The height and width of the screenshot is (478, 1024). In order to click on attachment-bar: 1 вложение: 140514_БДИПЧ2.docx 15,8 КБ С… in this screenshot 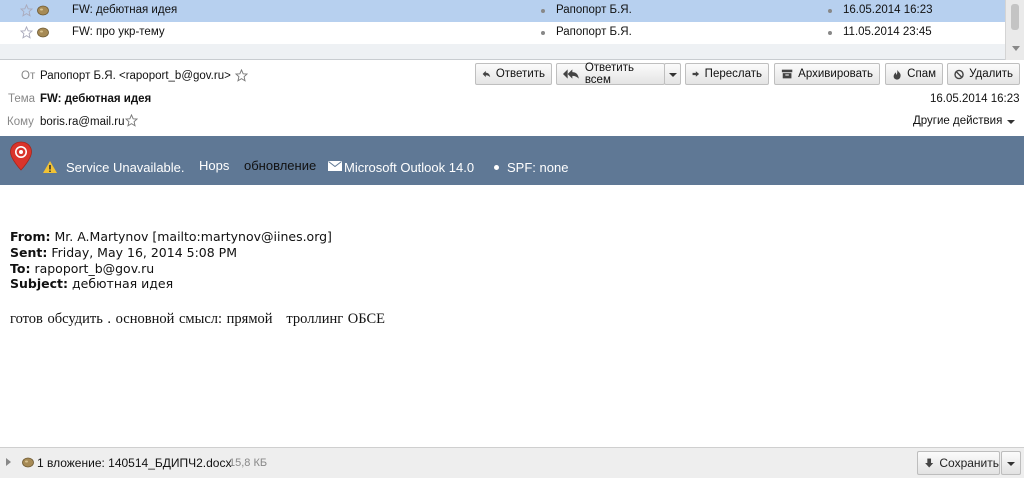, I will do `click(512, 462)`.